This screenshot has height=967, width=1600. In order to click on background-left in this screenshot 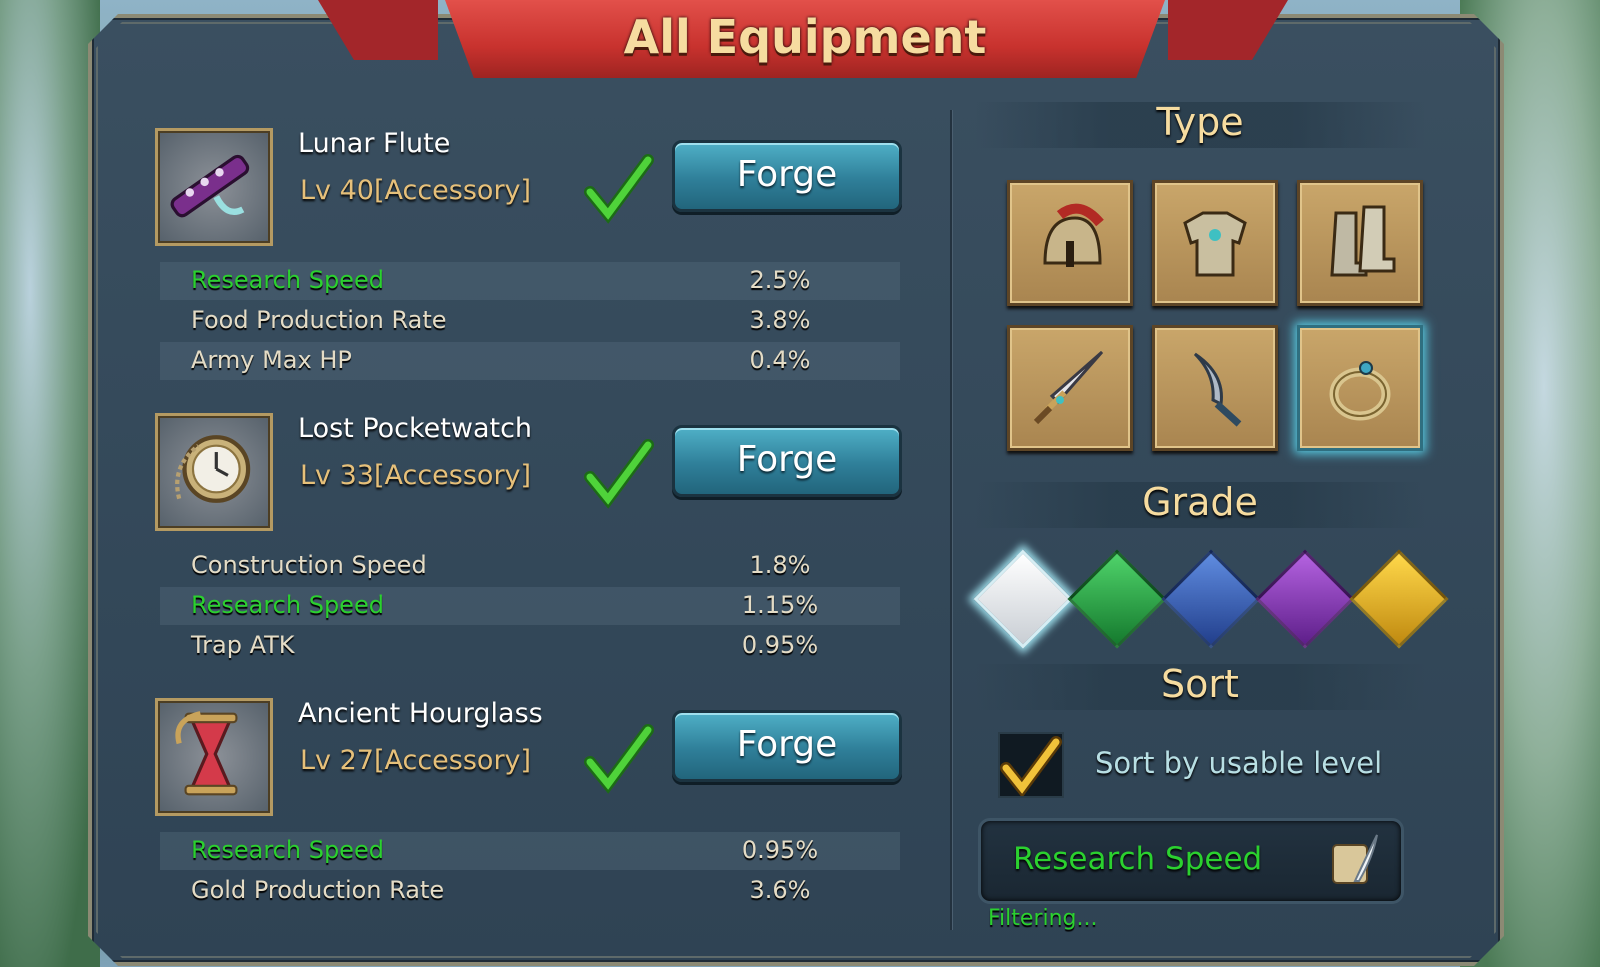, I will do `click(50, 483)`.